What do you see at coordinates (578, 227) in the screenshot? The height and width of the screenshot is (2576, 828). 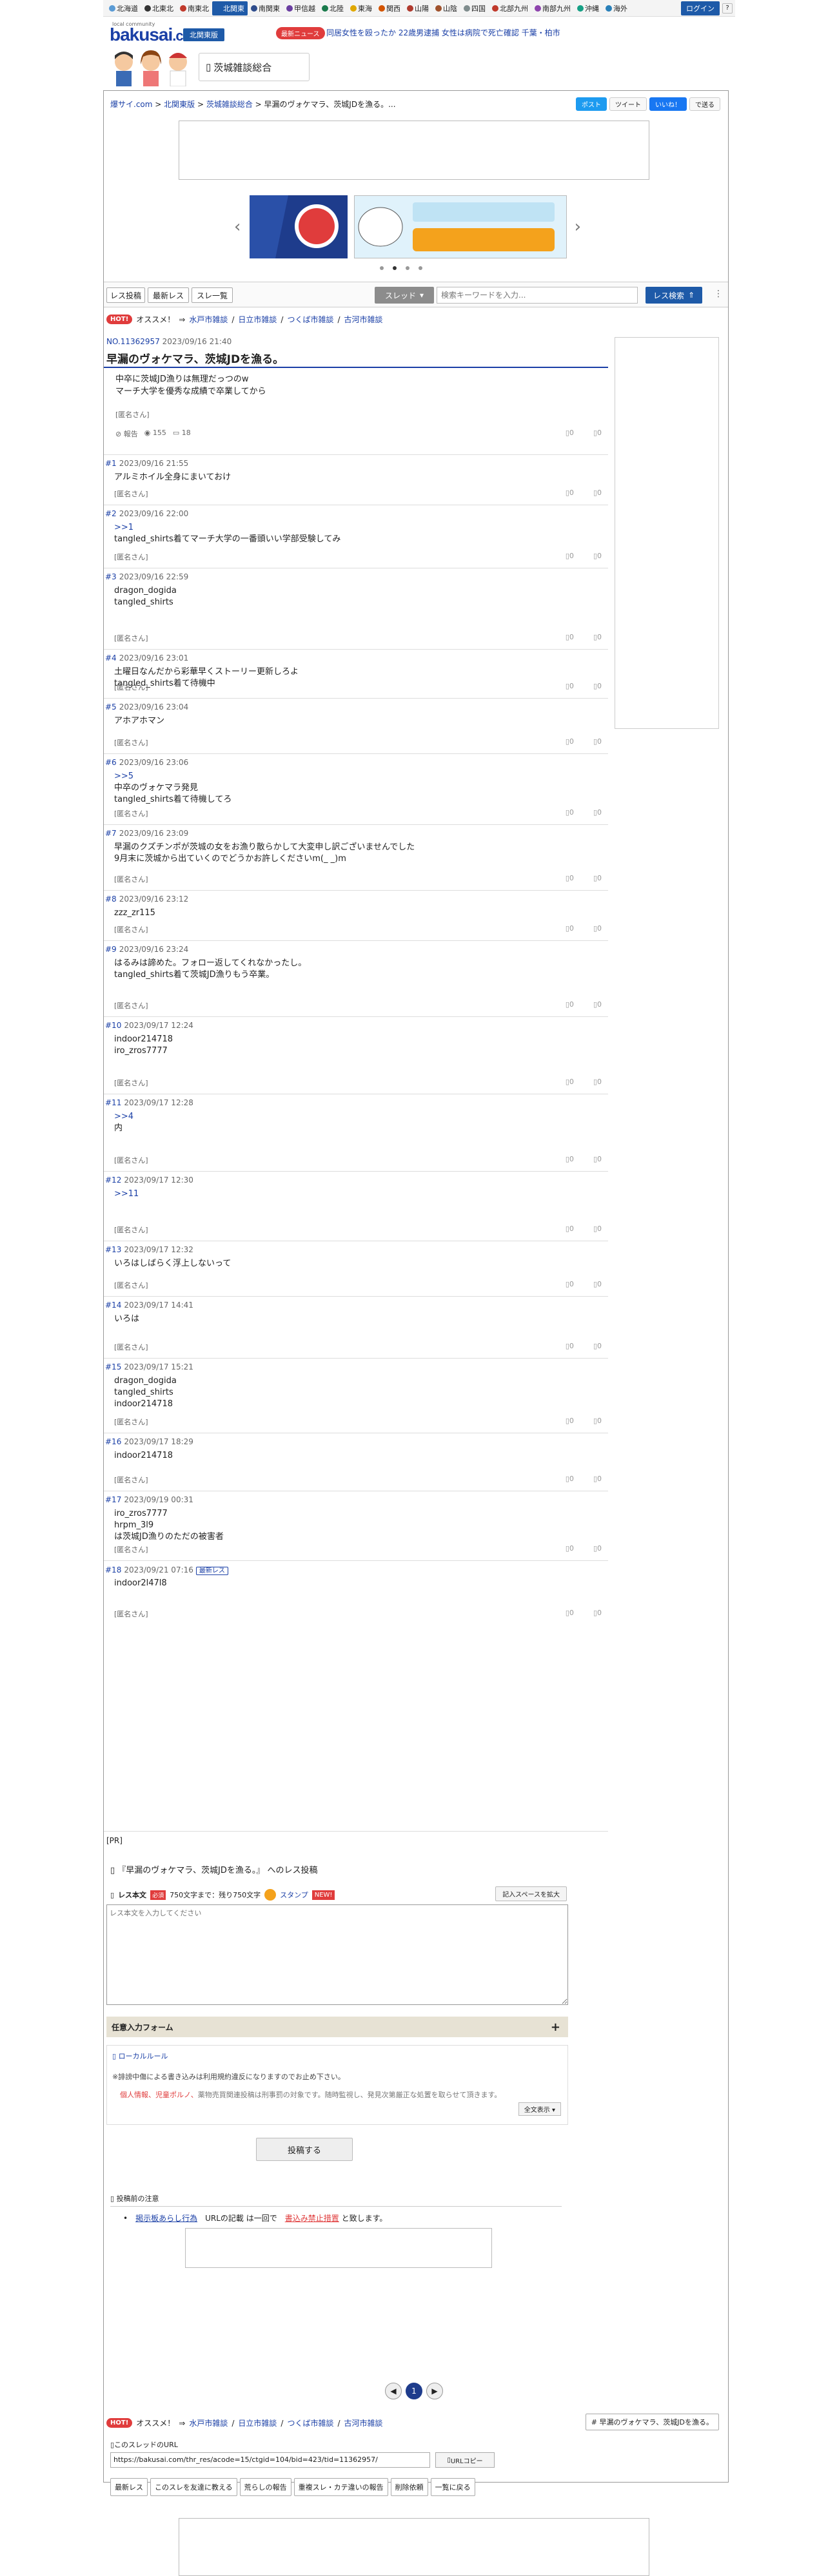 I see `carousel-next-icon: ›` at bounding box center [578, 227].